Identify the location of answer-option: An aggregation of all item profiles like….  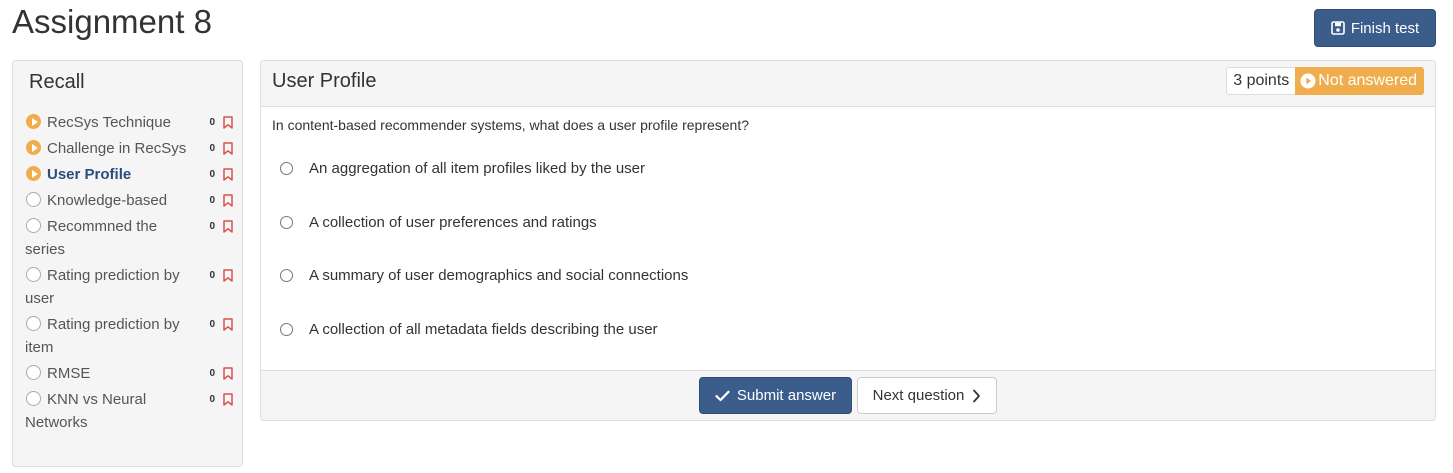
(462, 168).